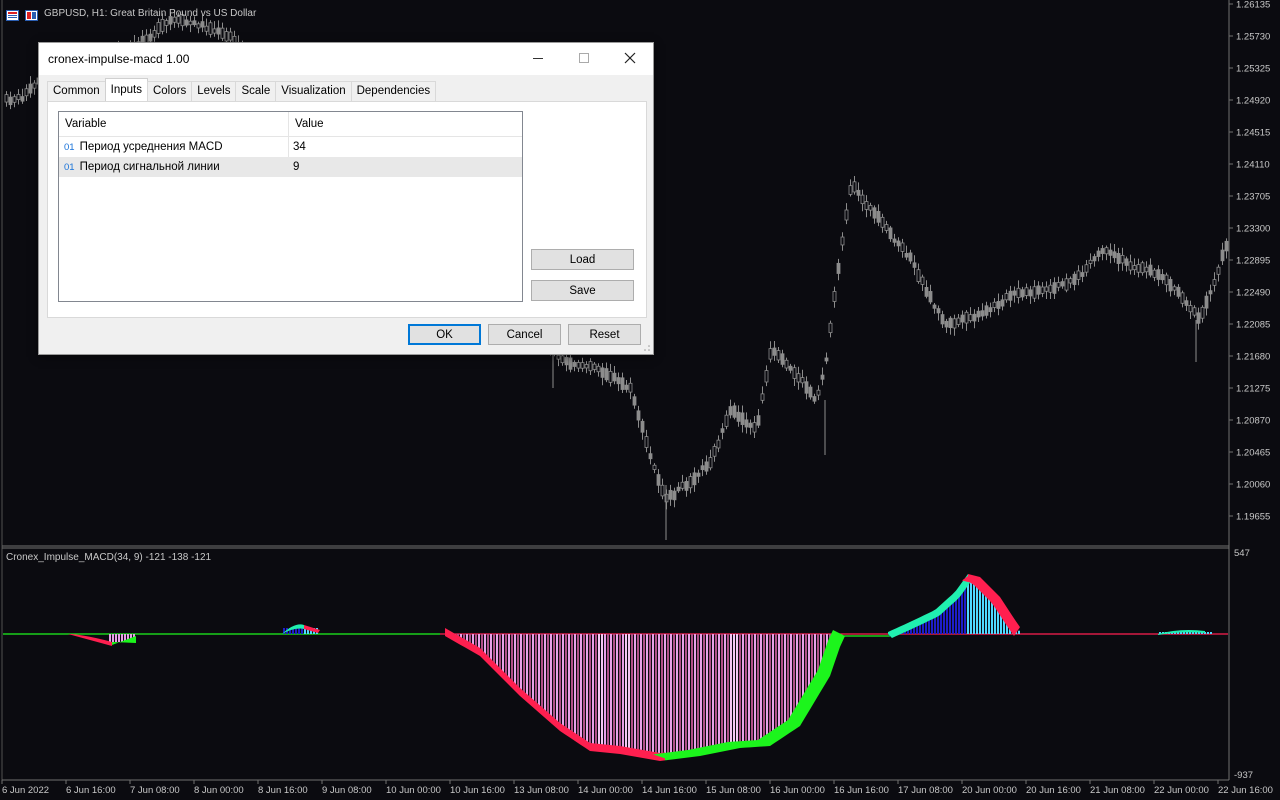 The width and height of the screenshot is (1280, 800). I want to click on tab-dependencies: Dependencies, so click(393, 91).